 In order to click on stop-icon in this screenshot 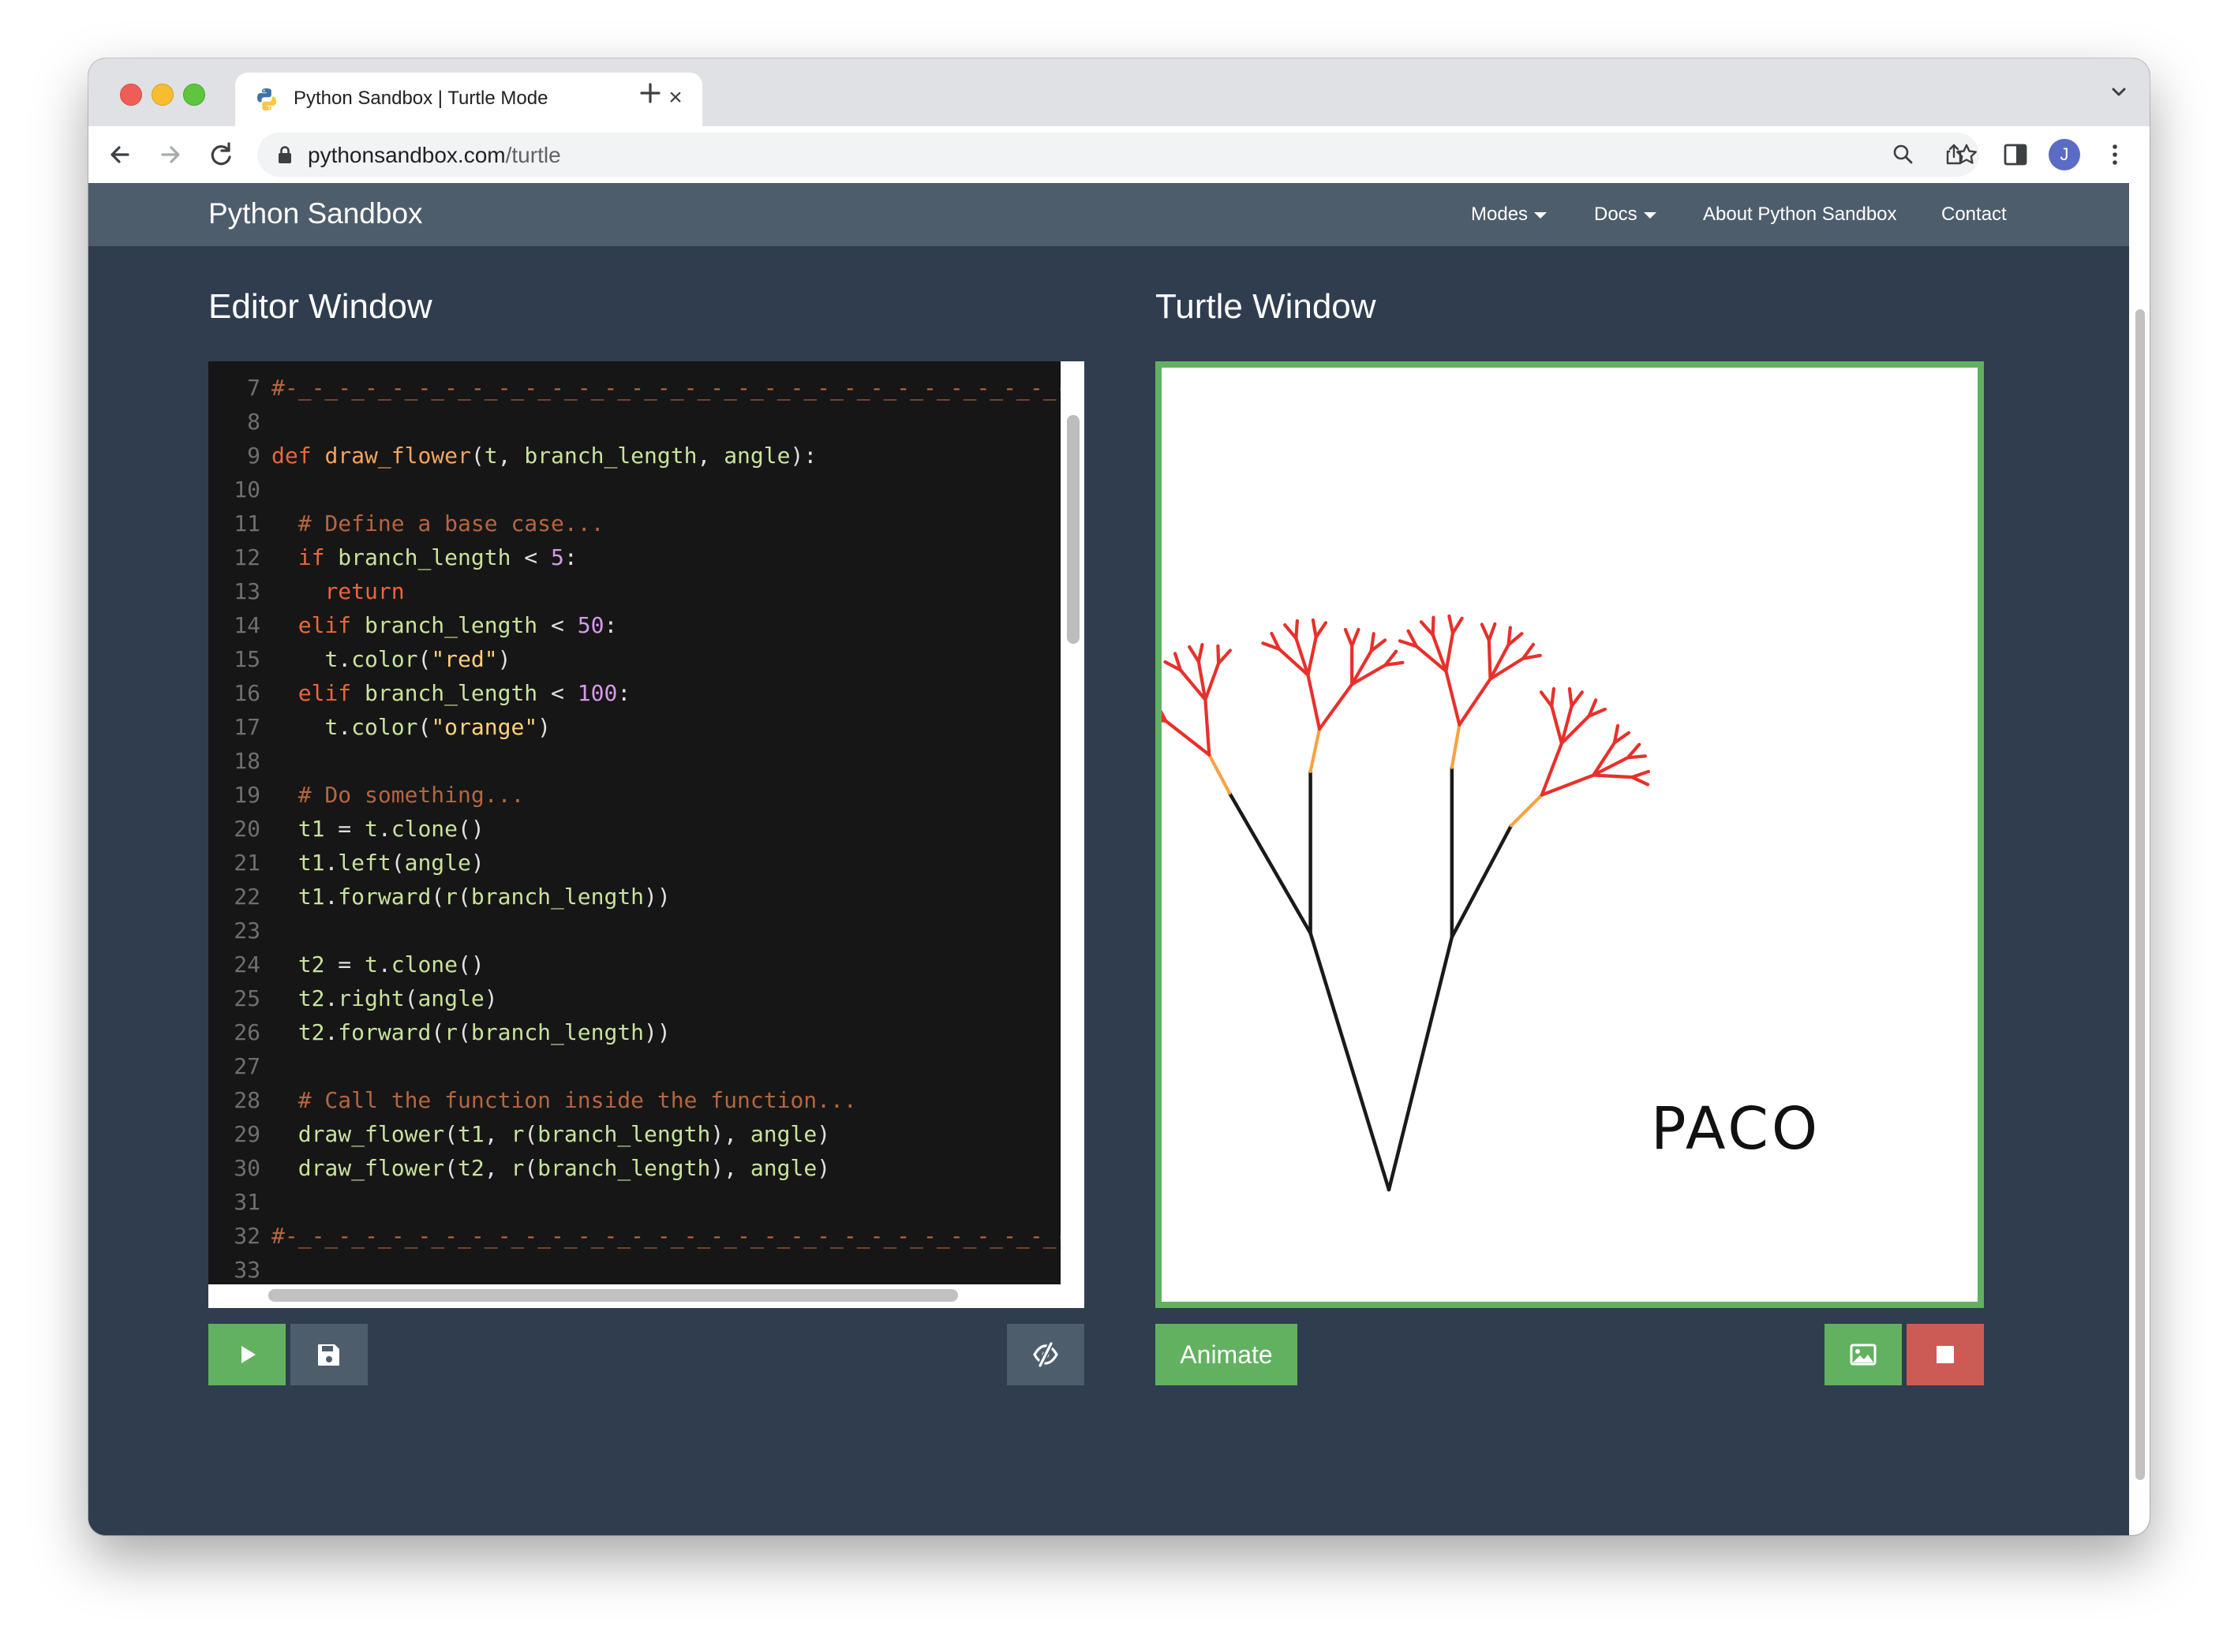, I will do `click(1946, 1354)`.